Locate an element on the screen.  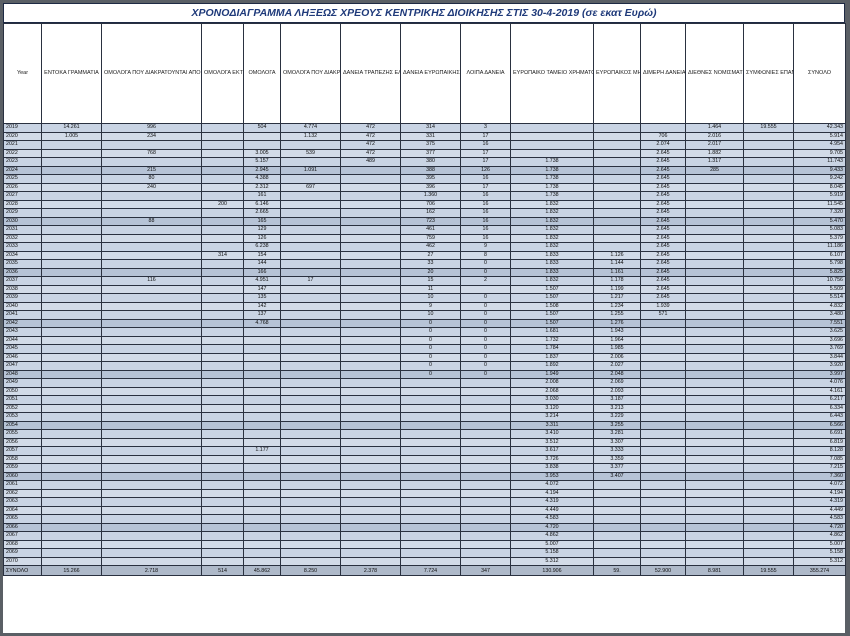
table-cell: 4.319 is located at coordinates (819, 502).